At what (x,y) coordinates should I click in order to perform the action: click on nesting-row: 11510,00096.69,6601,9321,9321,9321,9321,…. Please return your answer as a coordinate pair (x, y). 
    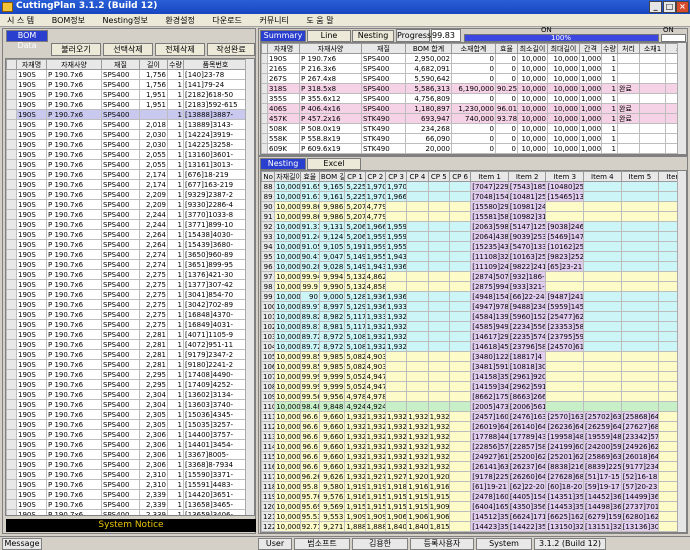
    Looking at the image, I should click on (473, 456).